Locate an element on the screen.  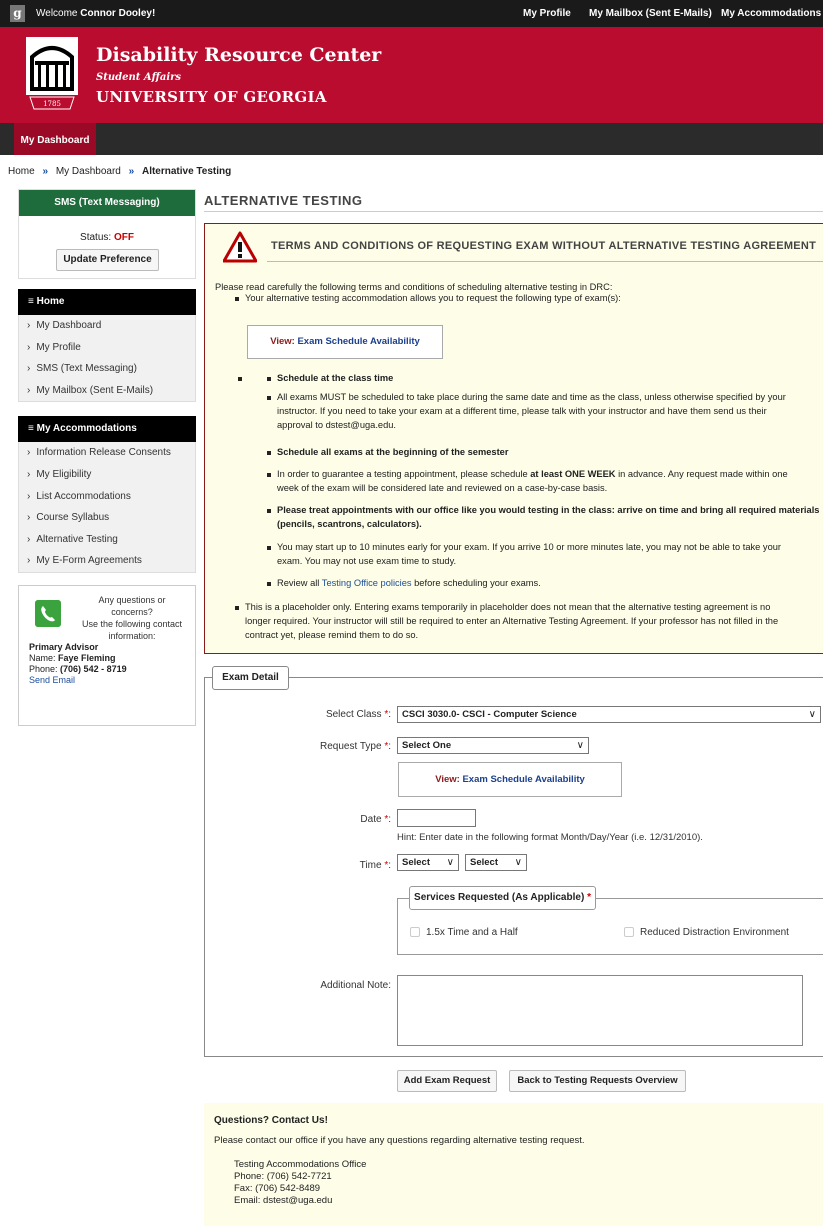
advisor-phone-value: (706) 542 - 8719 is located at coordinates (93, 668).